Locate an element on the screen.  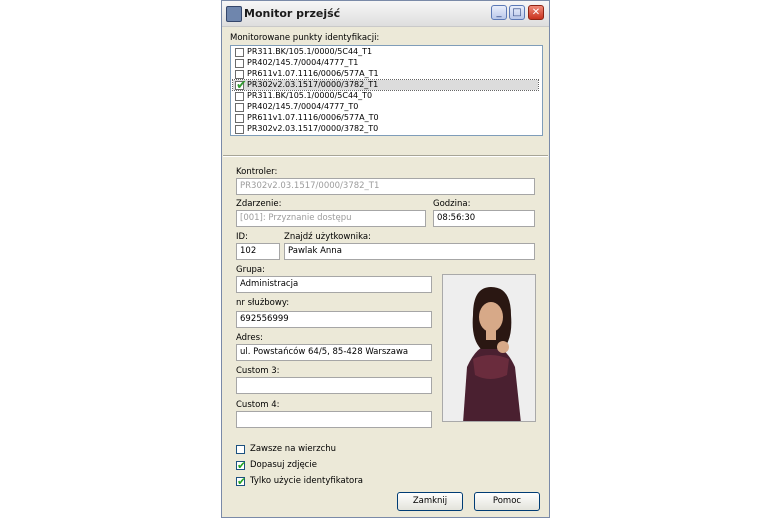
list-item: PR611v1.07.1116/0006/577A_T1 is located at coordinates (385, 74).